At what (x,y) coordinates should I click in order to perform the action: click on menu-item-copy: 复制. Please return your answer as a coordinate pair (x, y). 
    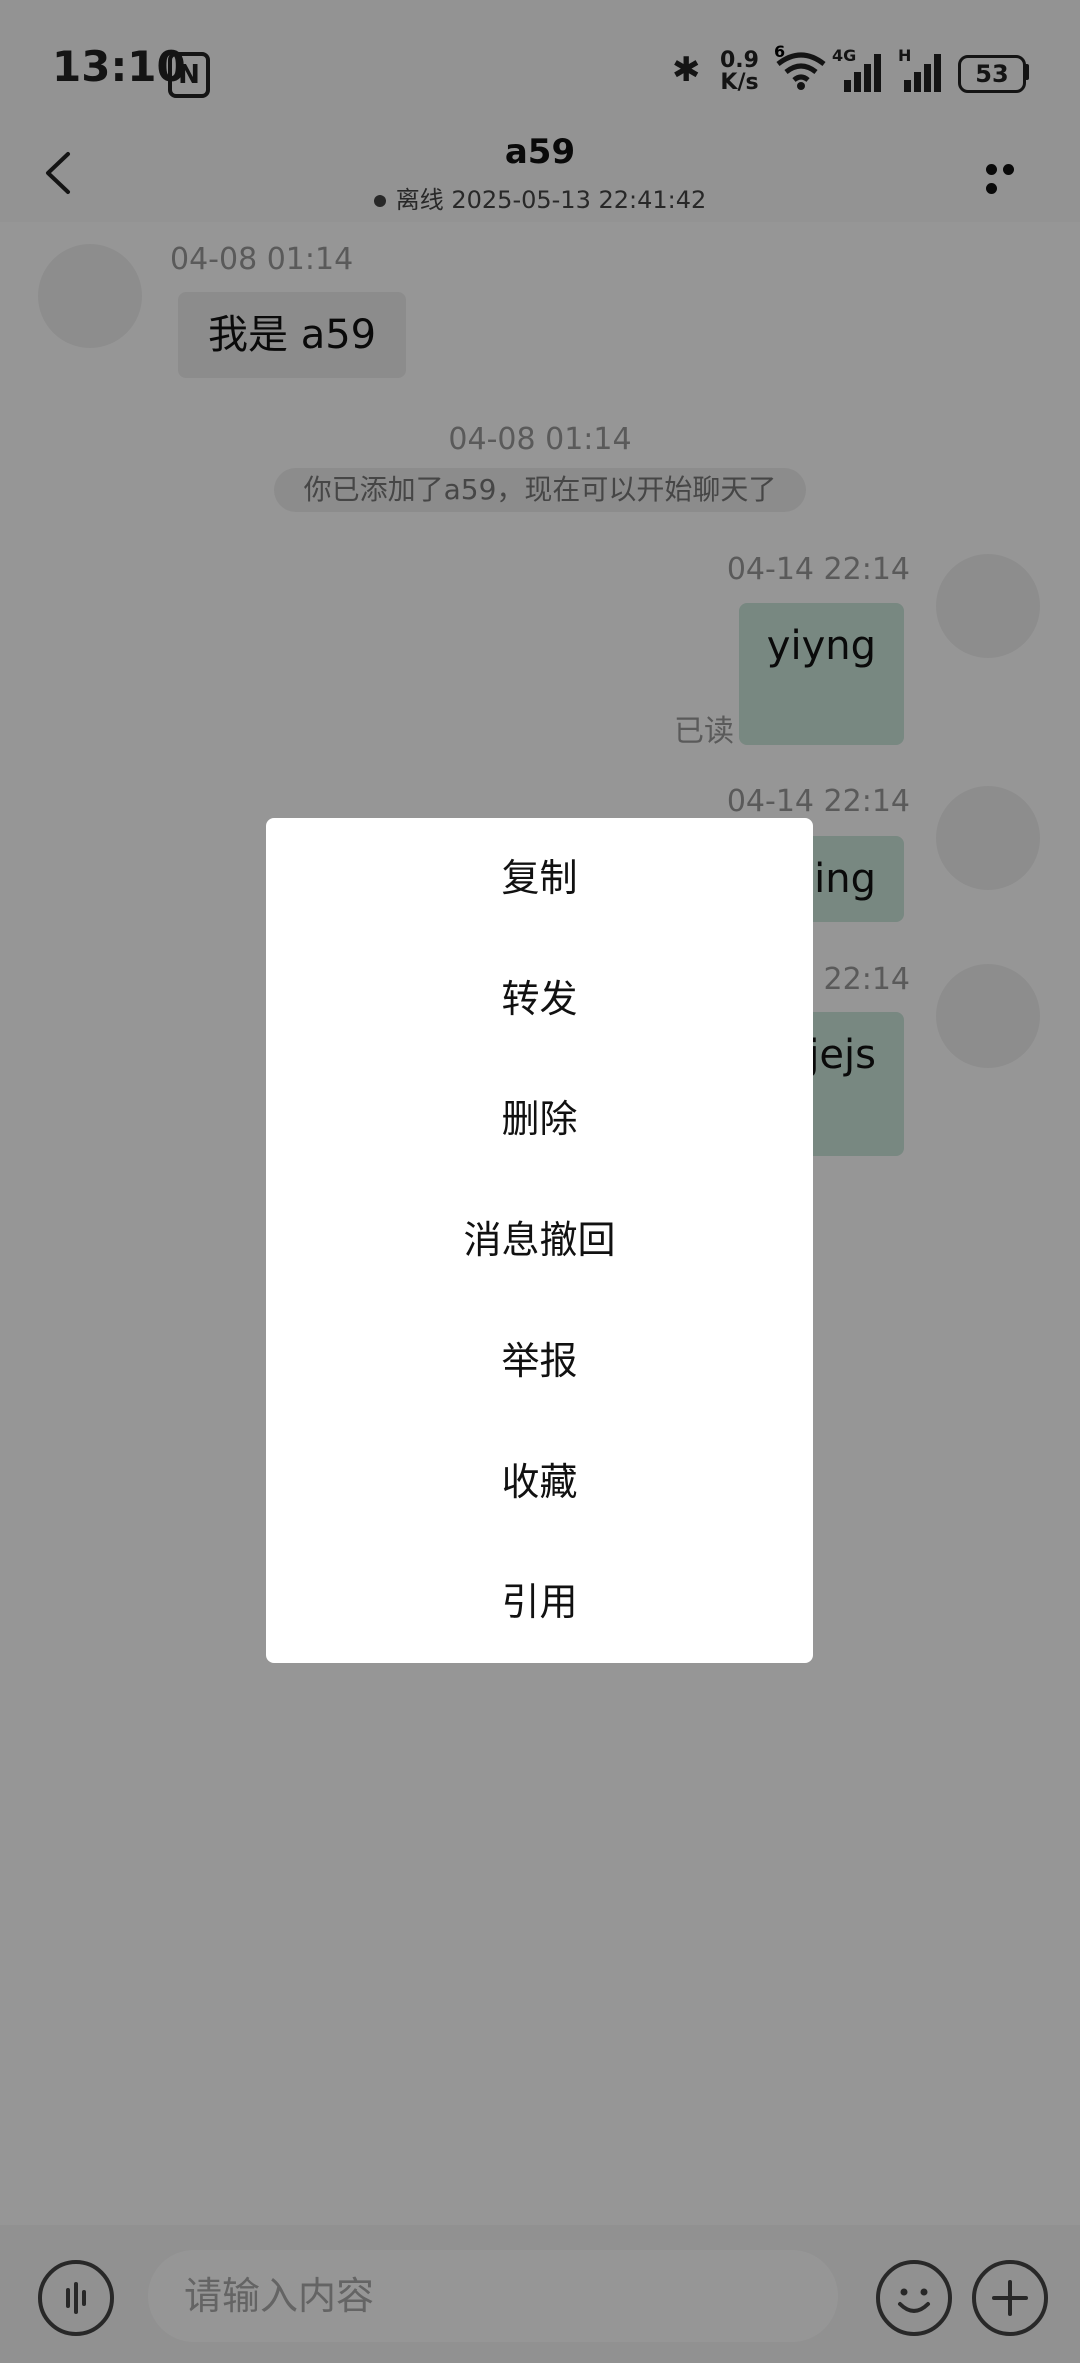
    Looking at the image, I should click on (539, 878).